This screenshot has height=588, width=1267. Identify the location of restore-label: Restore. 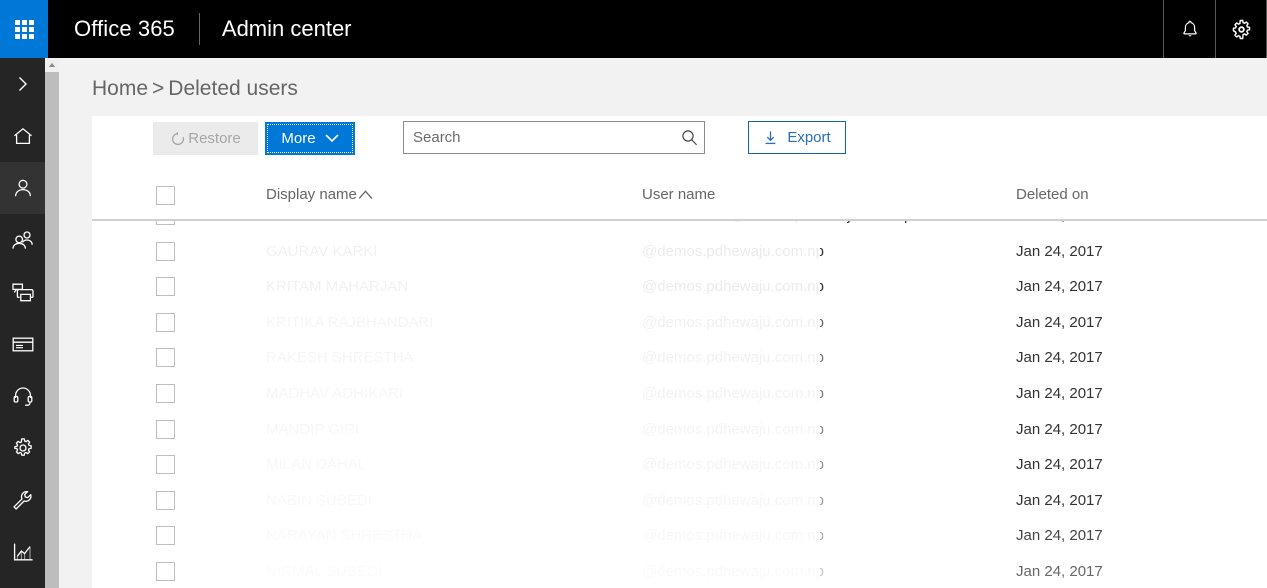
(214, 138).